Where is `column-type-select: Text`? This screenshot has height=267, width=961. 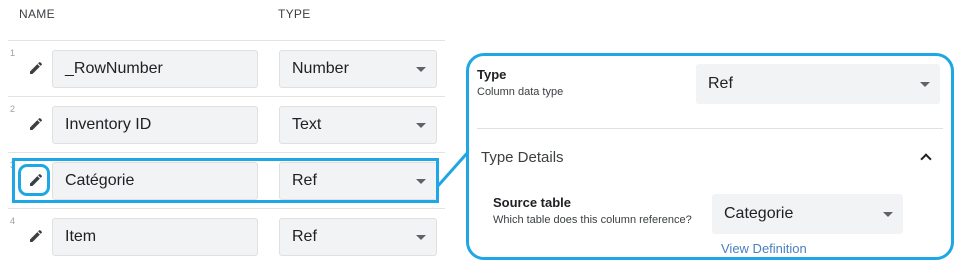 column-type-select: Text is located at coordinates (358, 125).